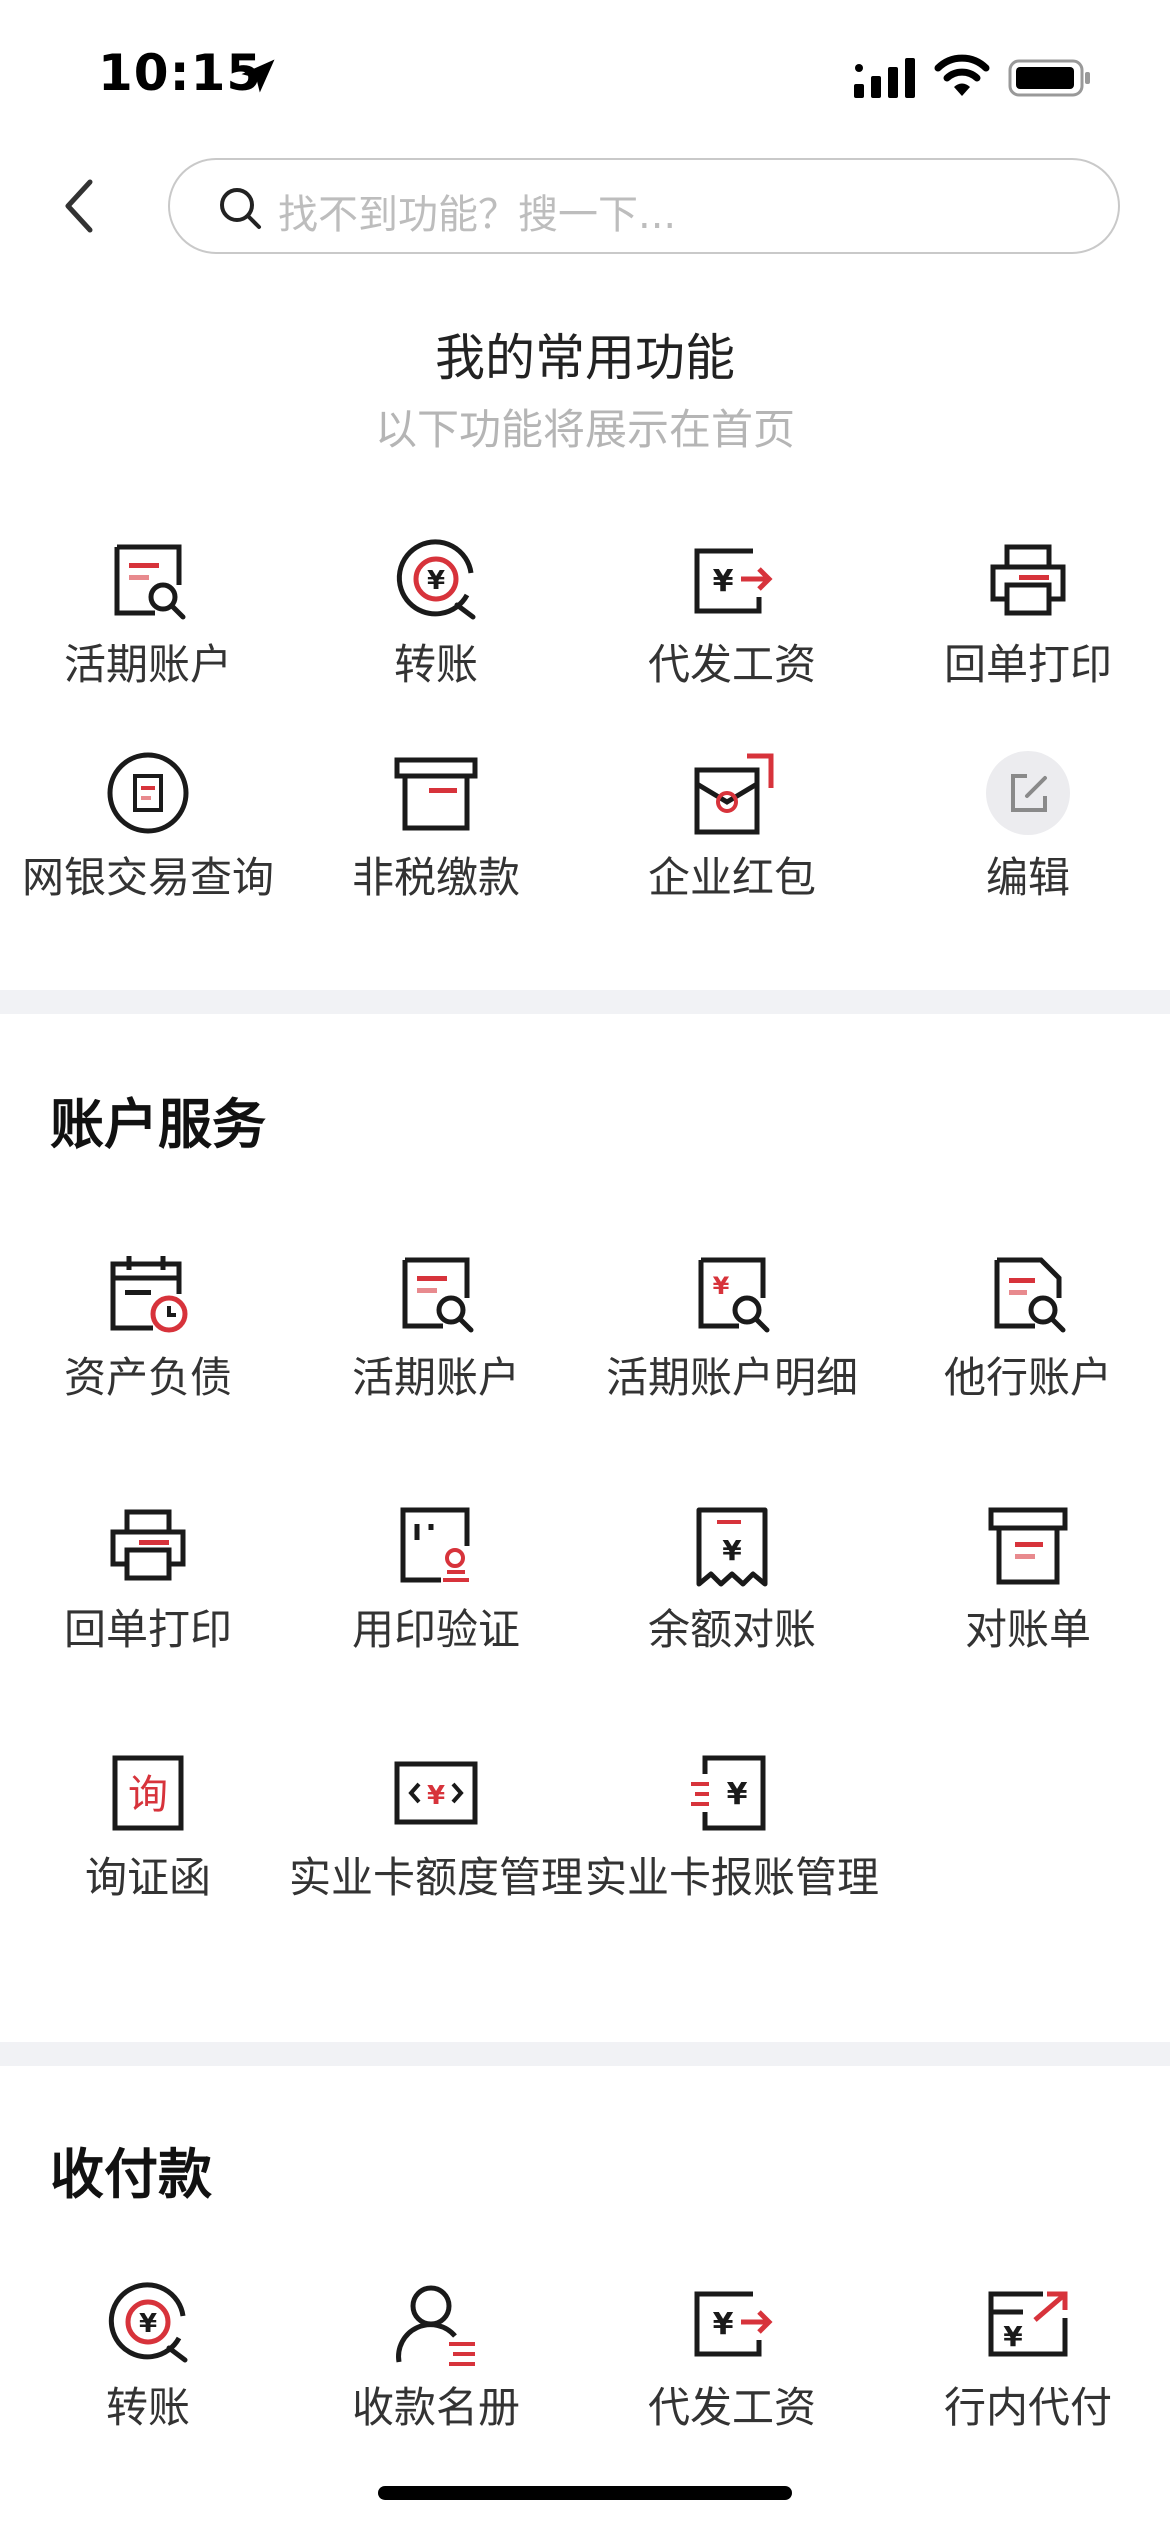 This screenshot has width=1170, height=2532. Describe the element at coordinates (1028, 793) in the screenshot. I see `edit-icon` at that location.